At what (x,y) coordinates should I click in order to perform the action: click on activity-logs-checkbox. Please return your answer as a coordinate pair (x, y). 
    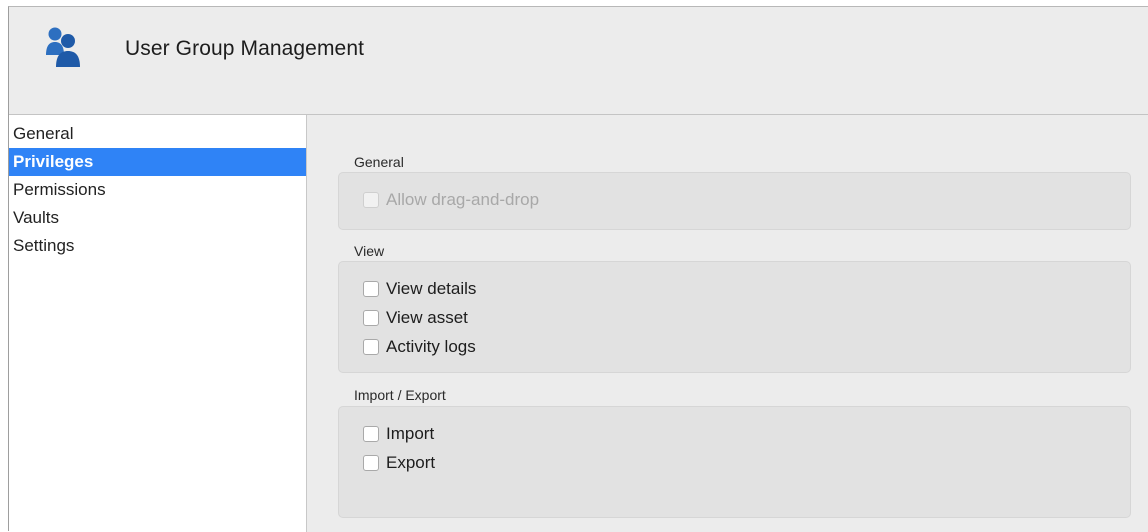
    Looking at the image, I should click on (371, 347).